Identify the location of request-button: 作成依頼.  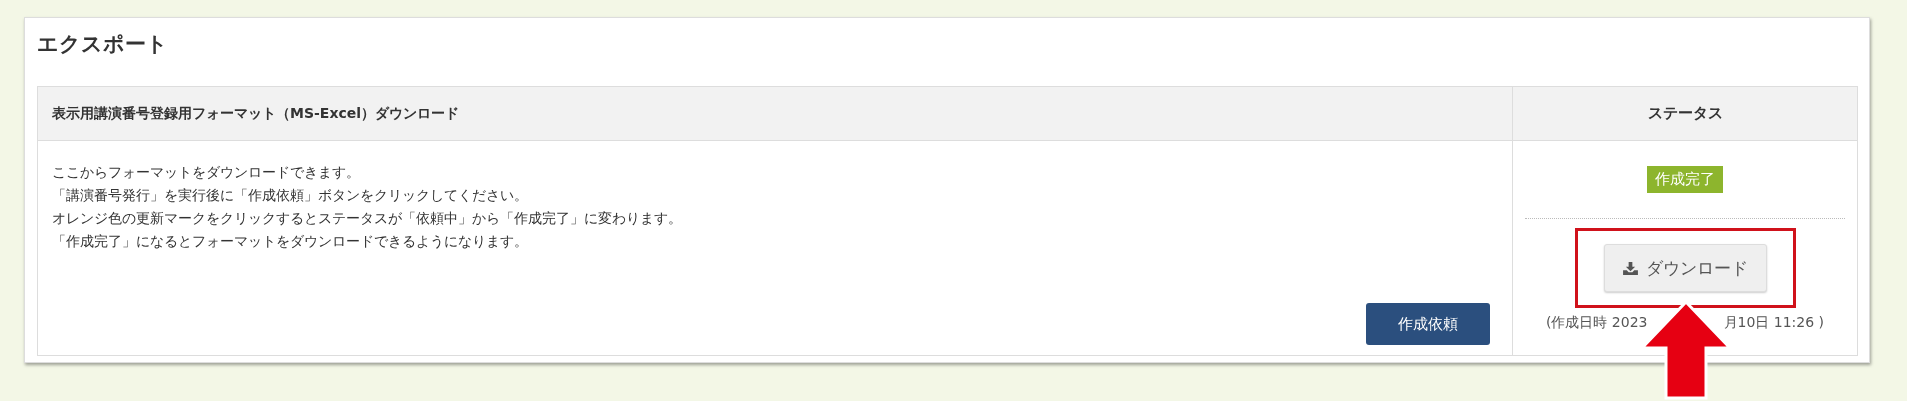
(1428, 324).